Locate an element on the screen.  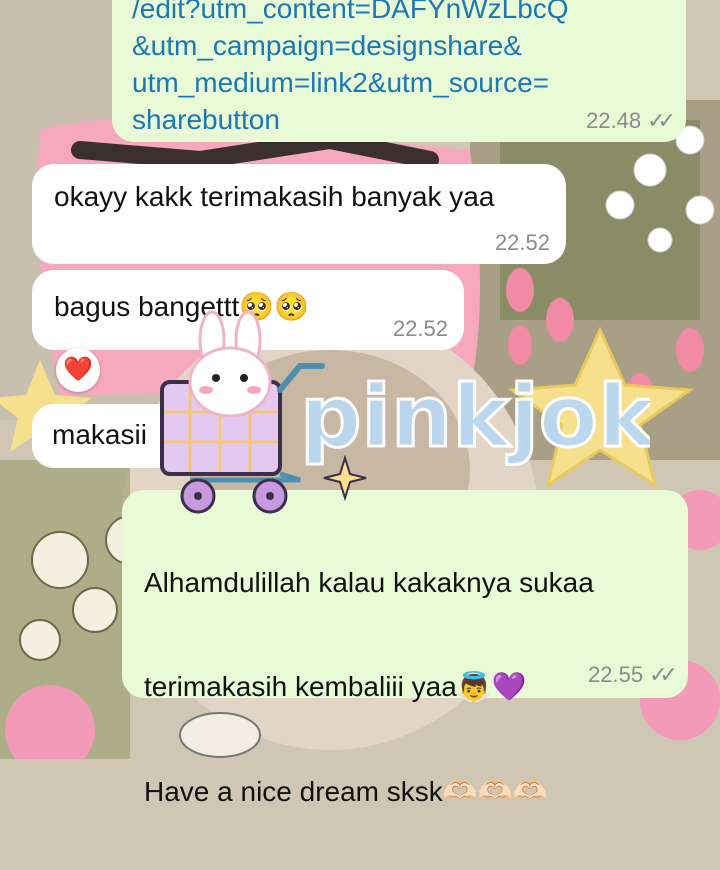
message-line: Have a nice dream sksk🫶🏻🫶🏻🫶🏻 is located at coordinates (346, 791).